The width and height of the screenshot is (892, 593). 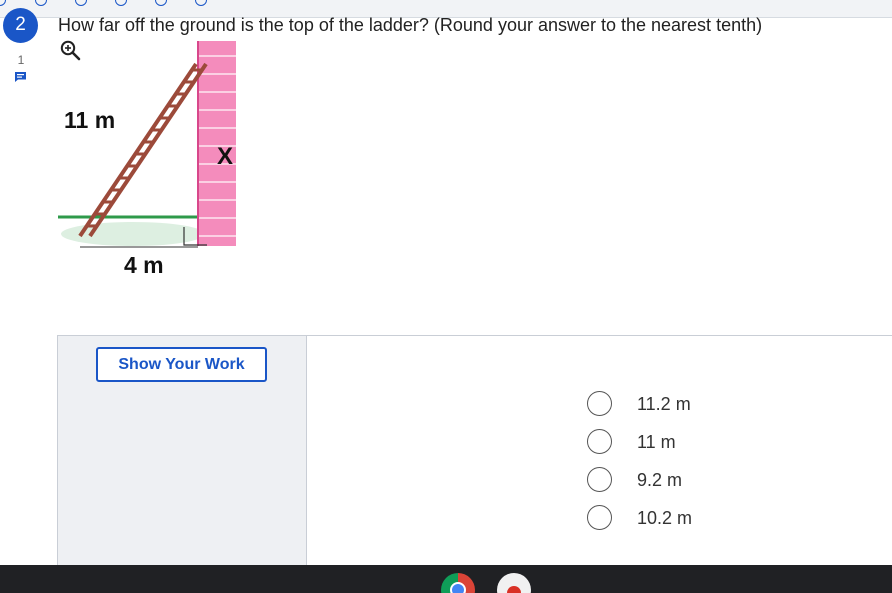 I want to click on zoom-in-icon, so click(x=70, y=53).